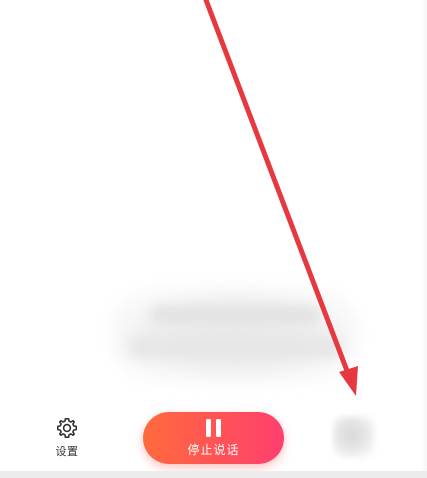  What do you see at coordinates (213, 438) in the screenshot?
I see `stop-talking-button: 停止说话` at bounding box center [213, 438].